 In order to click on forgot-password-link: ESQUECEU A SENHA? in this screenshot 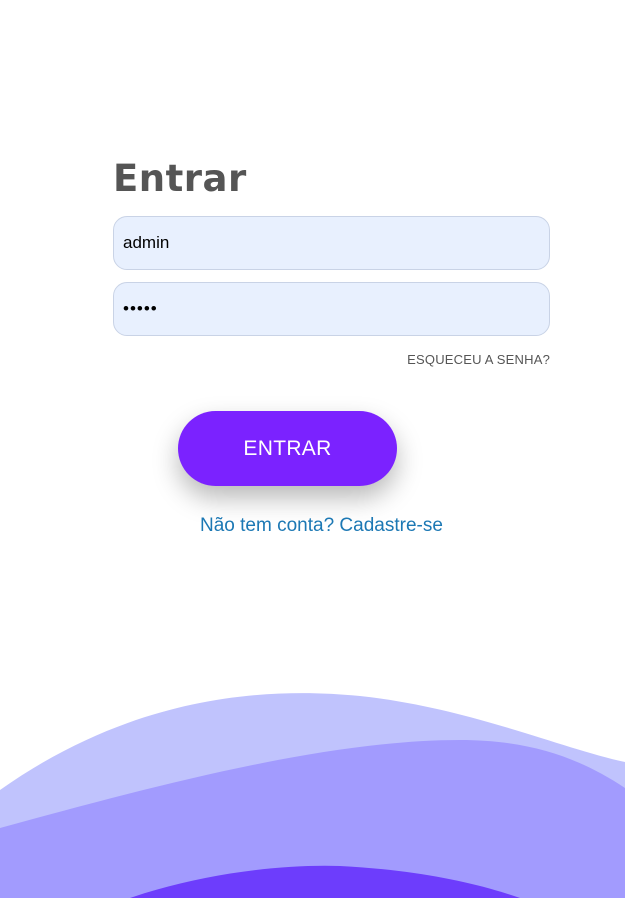, I will do `click(478, 359)`.